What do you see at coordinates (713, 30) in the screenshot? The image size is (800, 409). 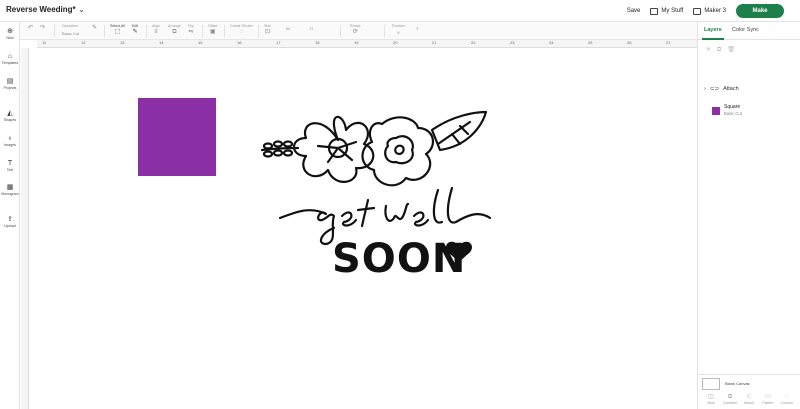 I see `tab-layers: Layers` at bounding box center [713, 30].